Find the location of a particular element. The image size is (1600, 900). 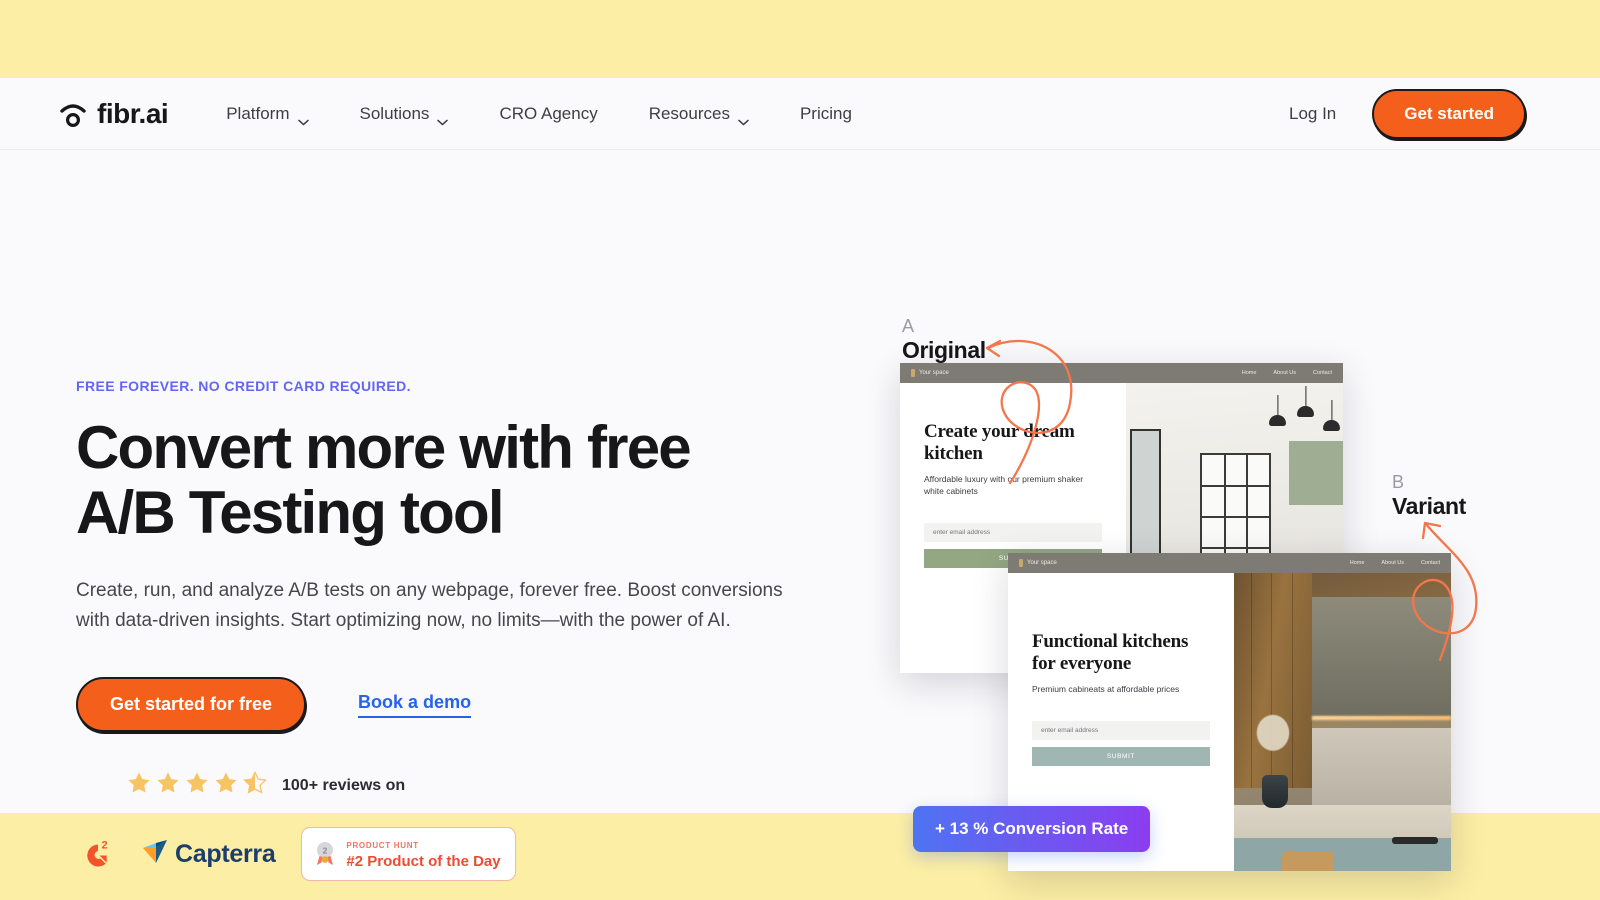

mockup-b-brand-label: Your space is located at coordinates (1042, 563).